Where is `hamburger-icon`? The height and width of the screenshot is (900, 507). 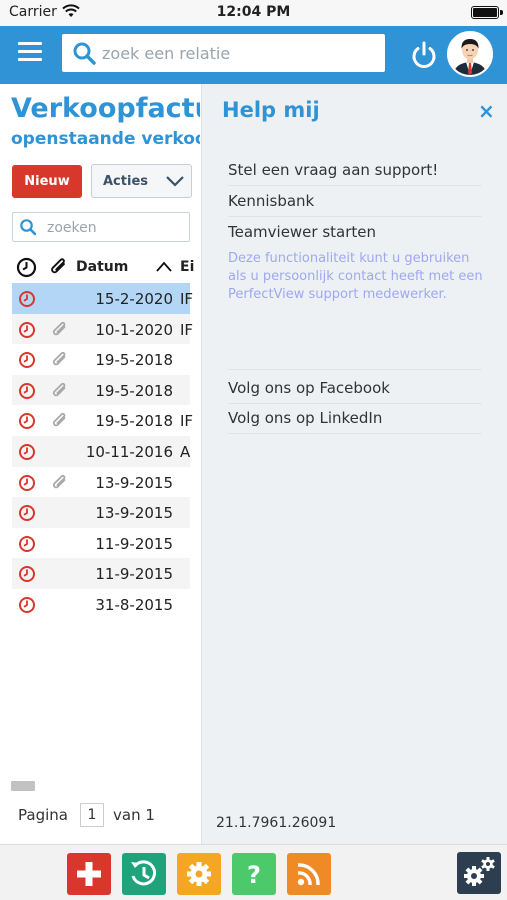 hamburger-icon is located at coordinates (30, 52).